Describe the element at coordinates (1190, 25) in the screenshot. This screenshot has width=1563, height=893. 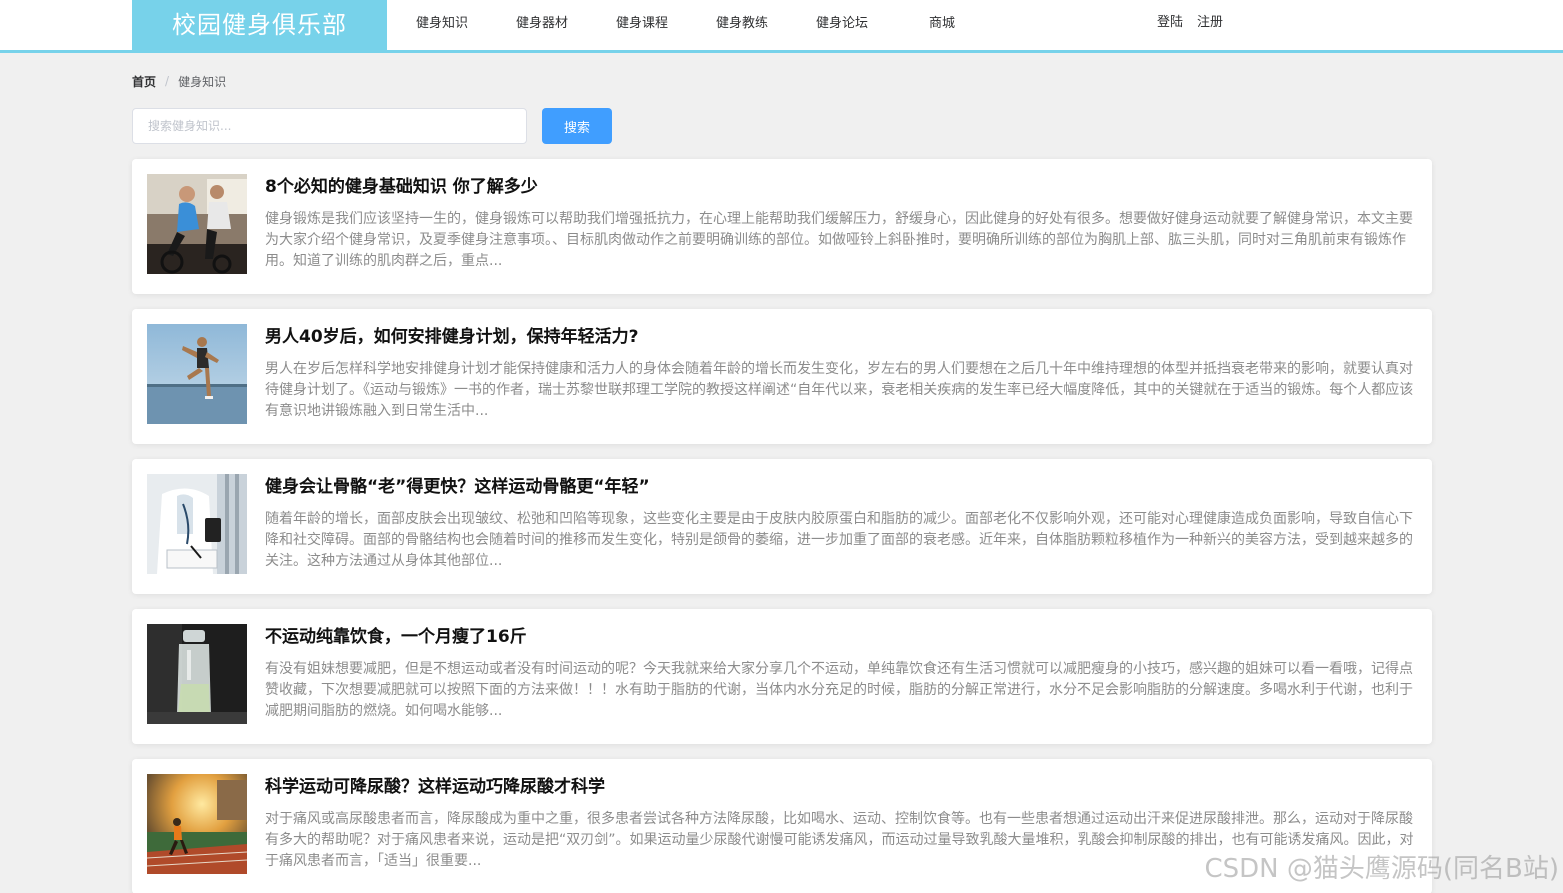
I see `auth-links: 登陆 注册` at that location.